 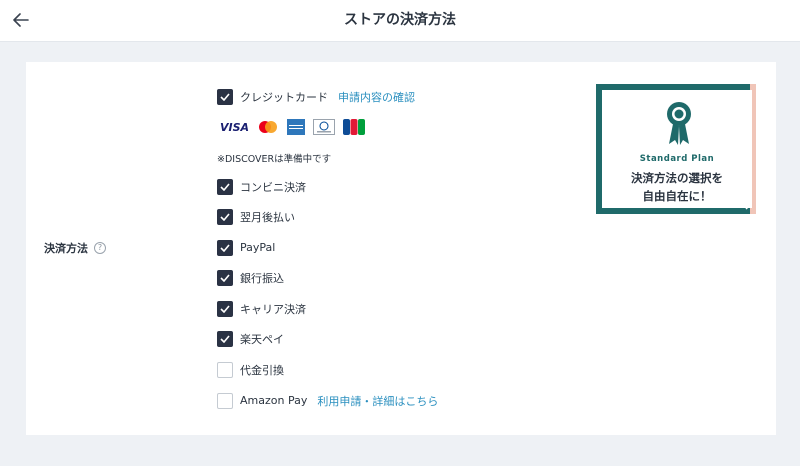 I want to click on amex-logo, so click(x=296, y=127).